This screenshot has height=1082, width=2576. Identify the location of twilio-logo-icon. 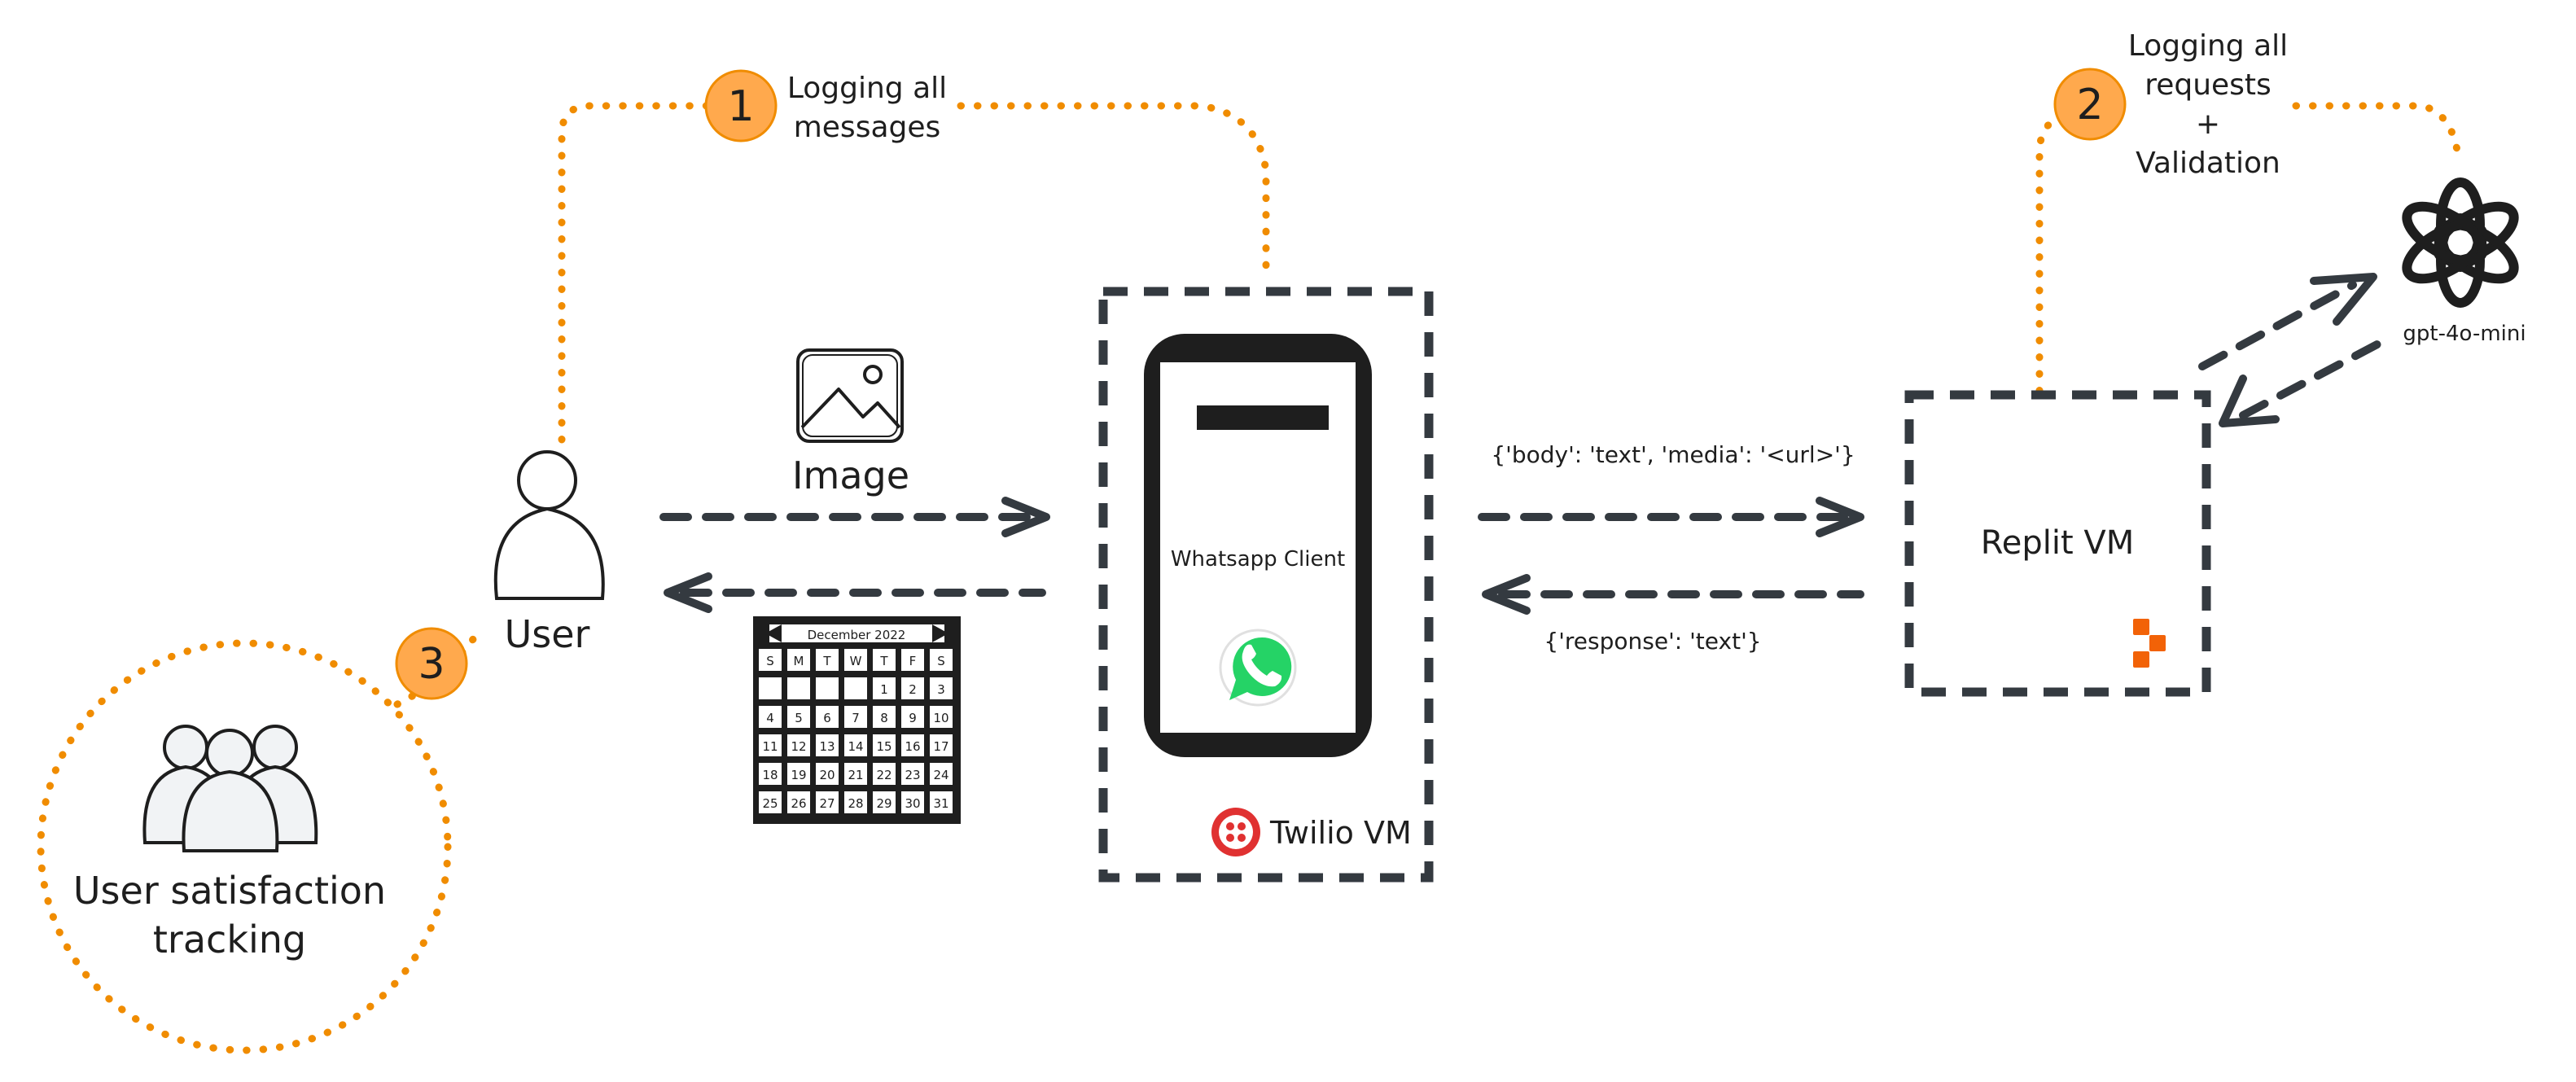
(1235, 832).